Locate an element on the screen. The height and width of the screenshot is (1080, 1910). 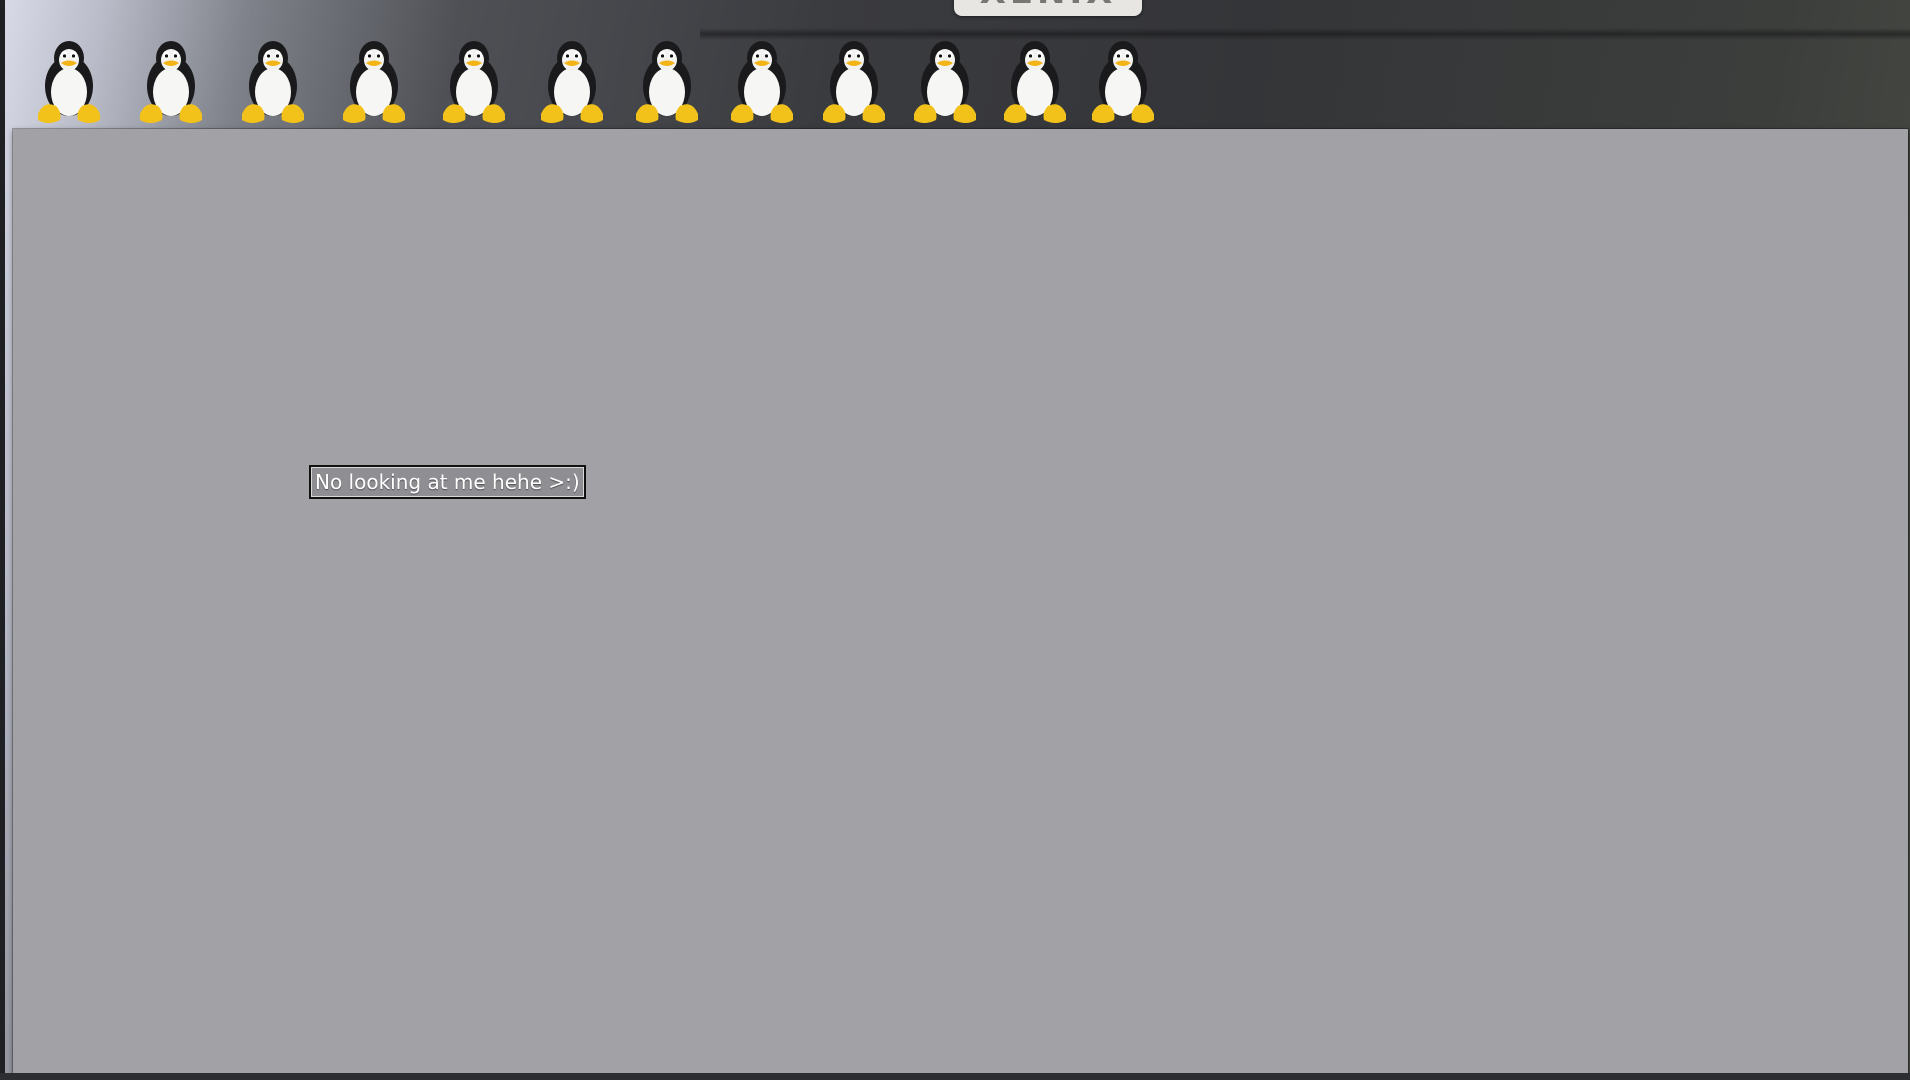
penguin-icon-row is located at coordinates (600, 80).